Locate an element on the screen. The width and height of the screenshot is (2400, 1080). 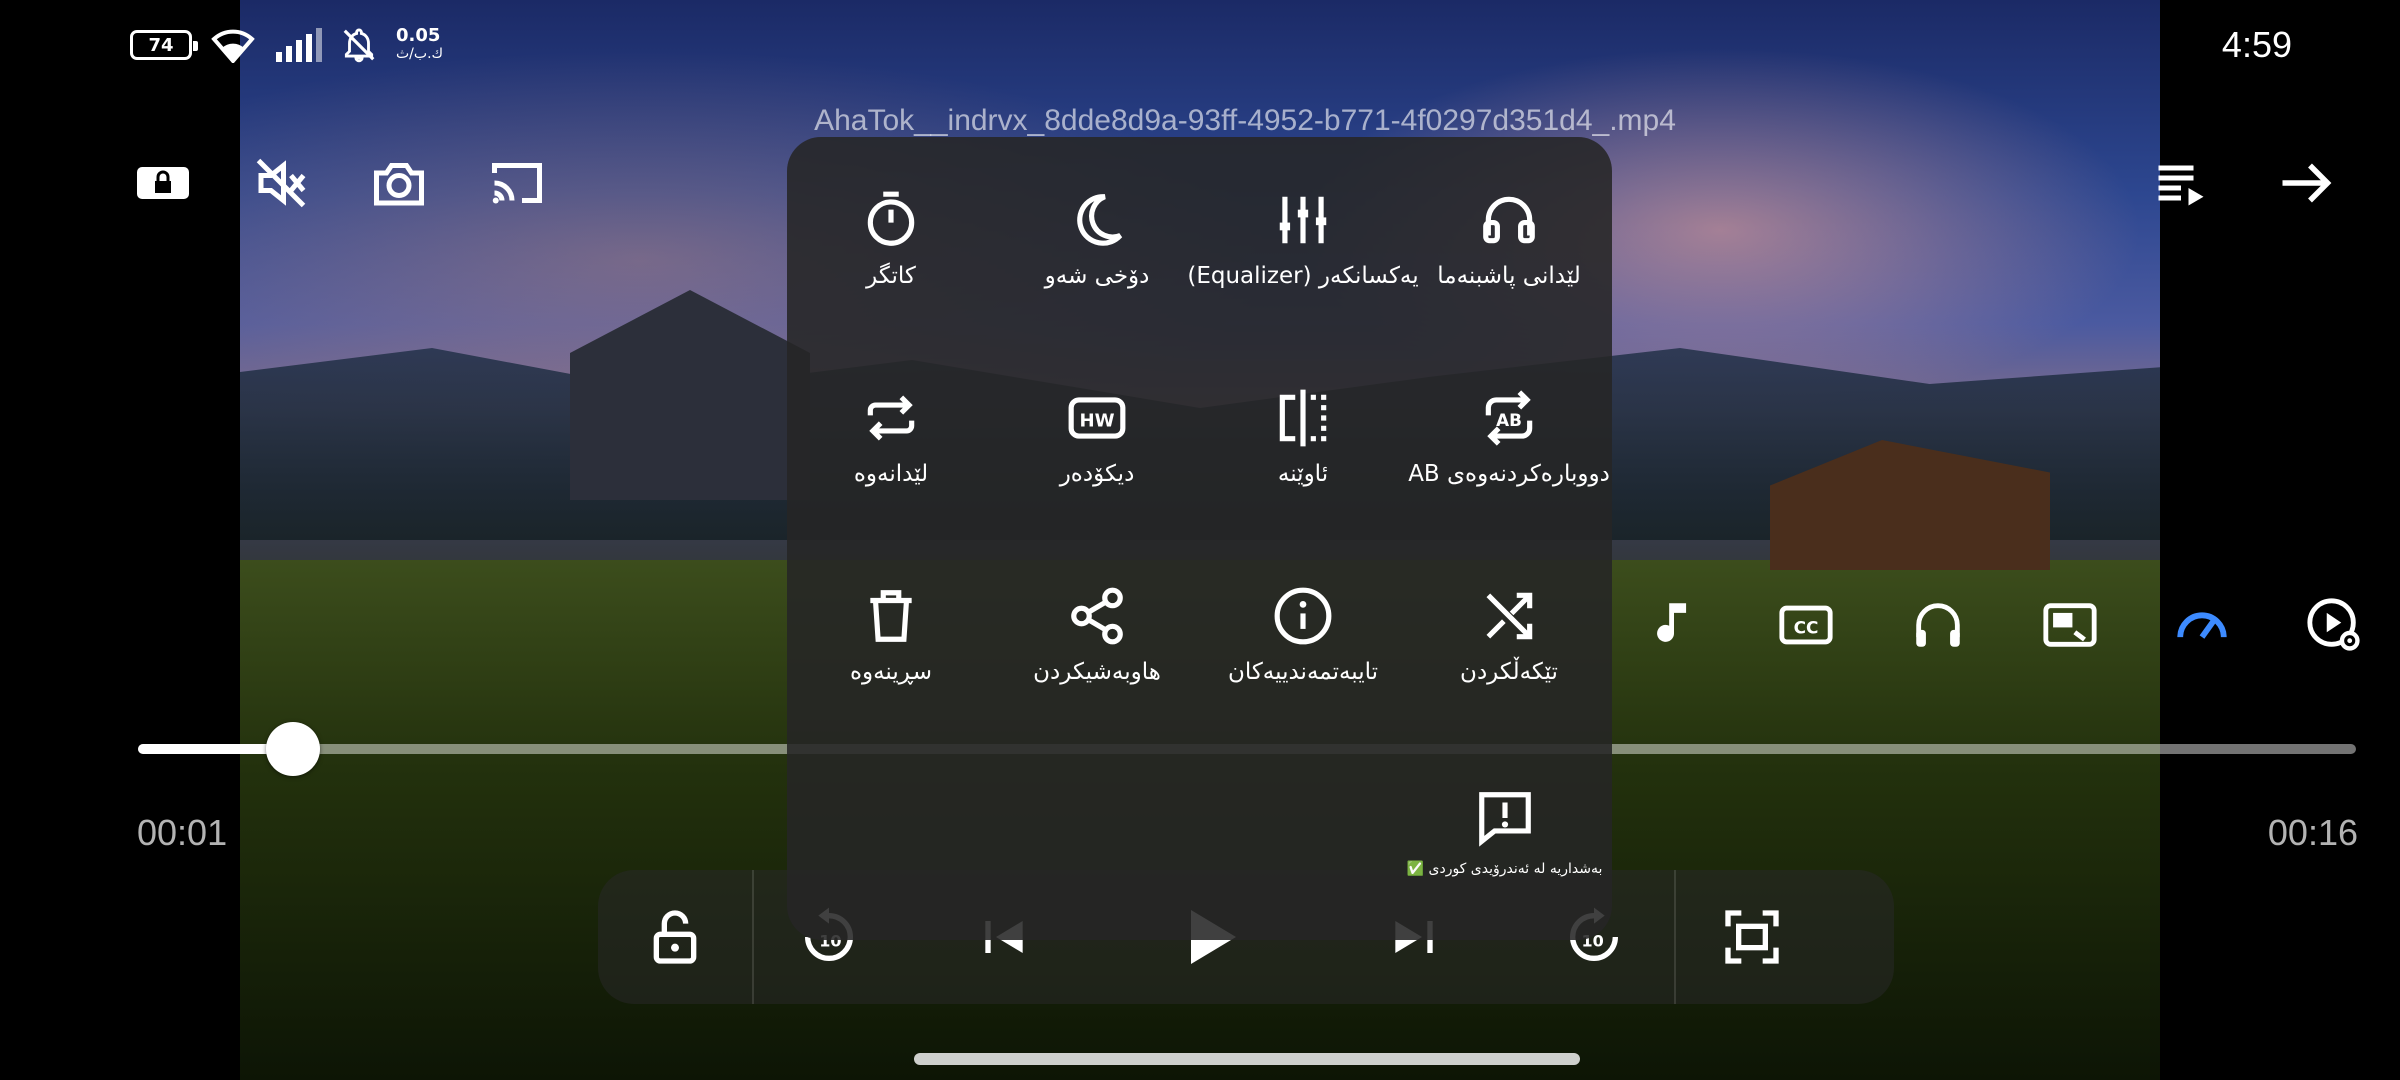
menu-item-delete: سڕینەوە is located at coordinates (891, 684).